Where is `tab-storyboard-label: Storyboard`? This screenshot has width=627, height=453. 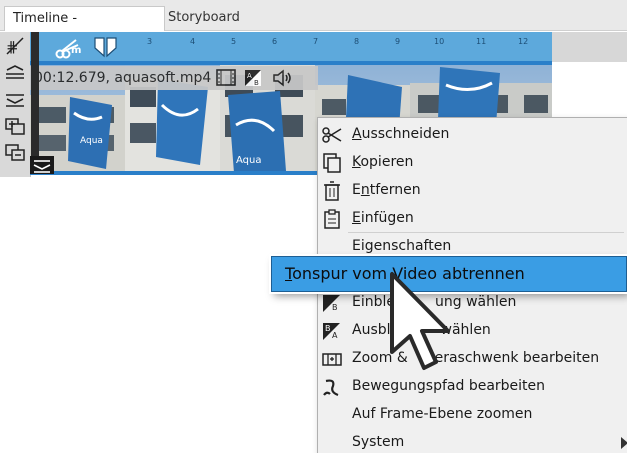
tab-storyboard-label: Storyboard is located at coordinates (204, 17).